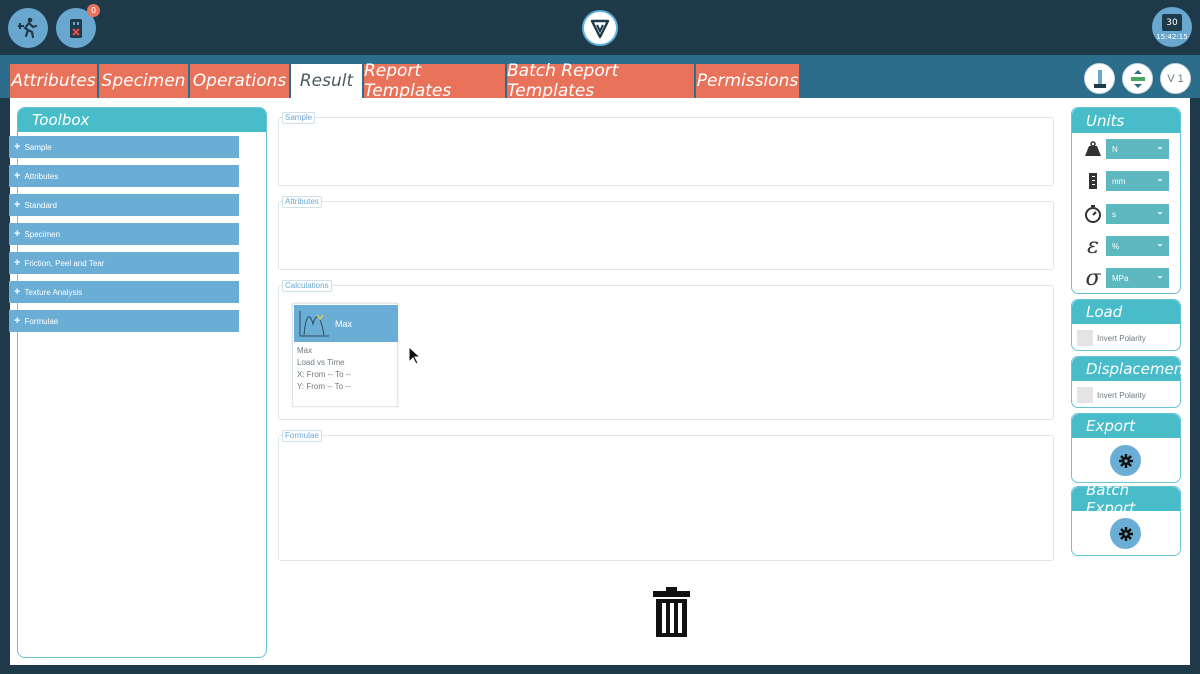 This screenshot has width=1200, height=674. Describe the element at coordinates (1119, 181) in the screenshot. I see `length-unit-value: mm` at that location.